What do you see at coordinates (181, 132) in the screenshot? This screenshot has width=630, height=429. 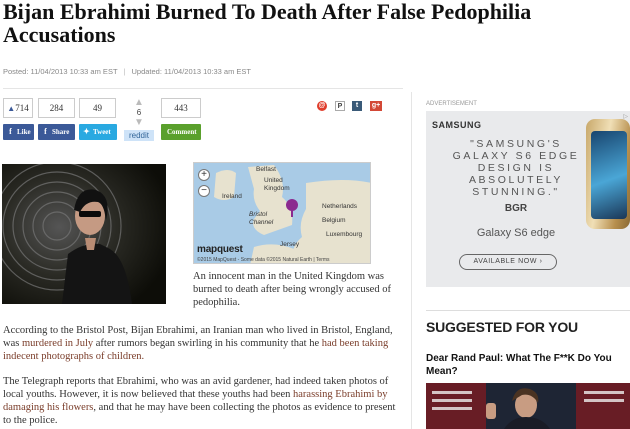 I see `comment-button: Comment` at bounding box center [181, 132].